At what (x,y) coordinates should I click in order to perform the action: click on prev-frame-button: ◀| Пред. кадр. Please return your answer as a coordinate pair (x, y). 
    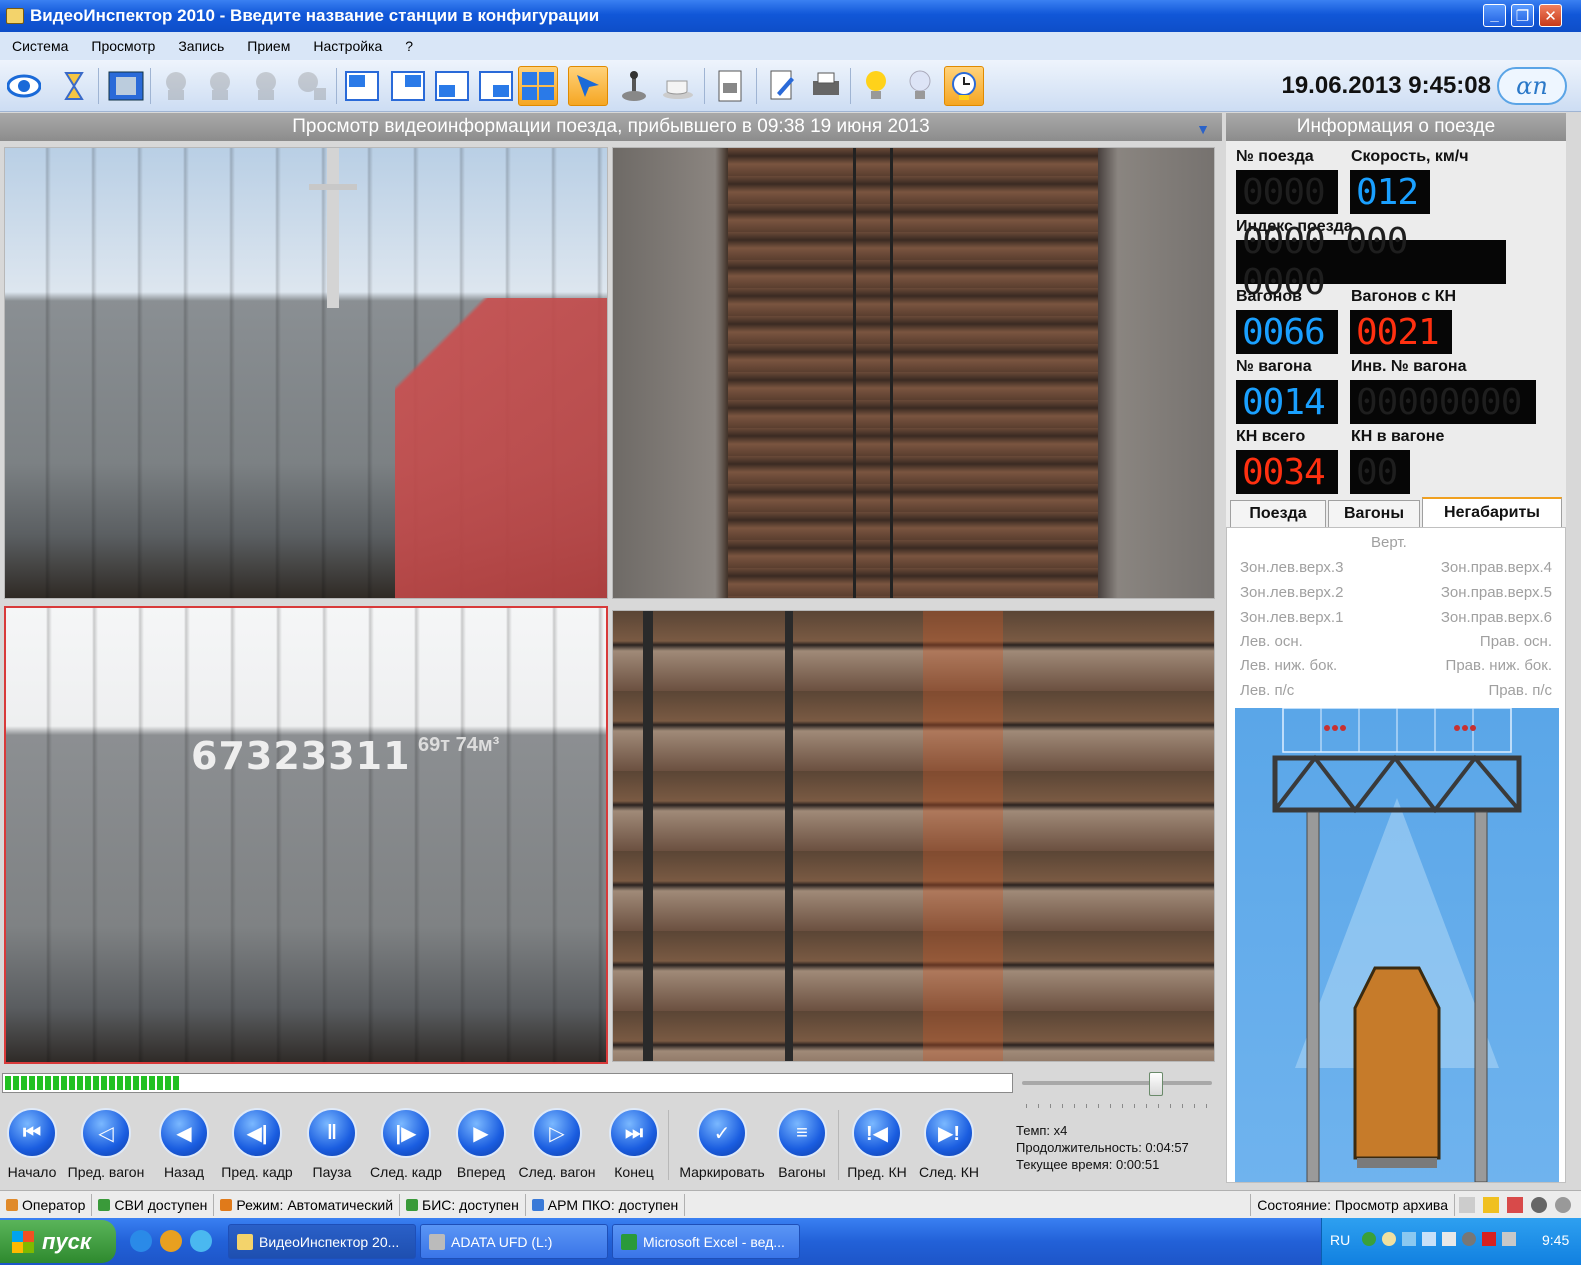
    Looking at the image, I should click on (257, 1144).